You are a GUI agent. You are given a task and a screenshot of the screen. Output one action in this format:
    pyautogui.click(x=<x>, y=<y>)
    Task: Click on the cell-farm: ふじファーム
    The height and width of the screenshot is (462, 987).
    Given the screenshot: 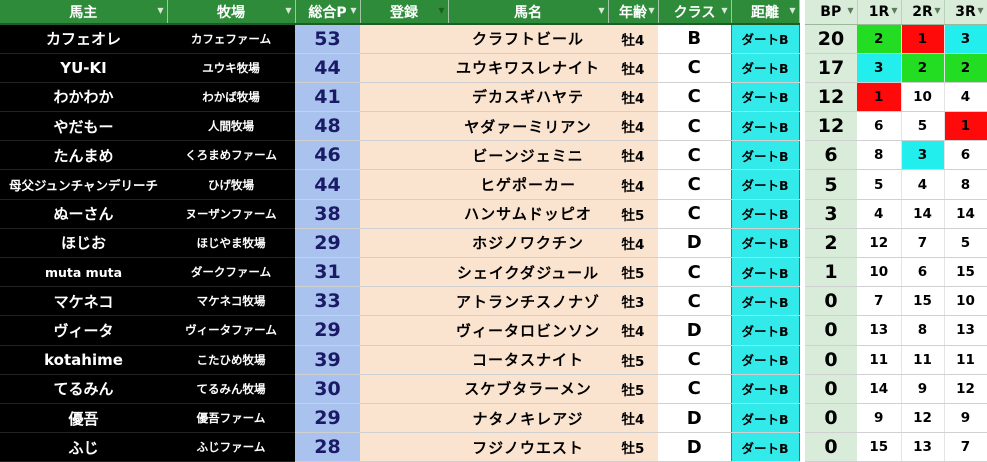 What is the action you would take?
    pyautogui.click(x=231, y=447)
    